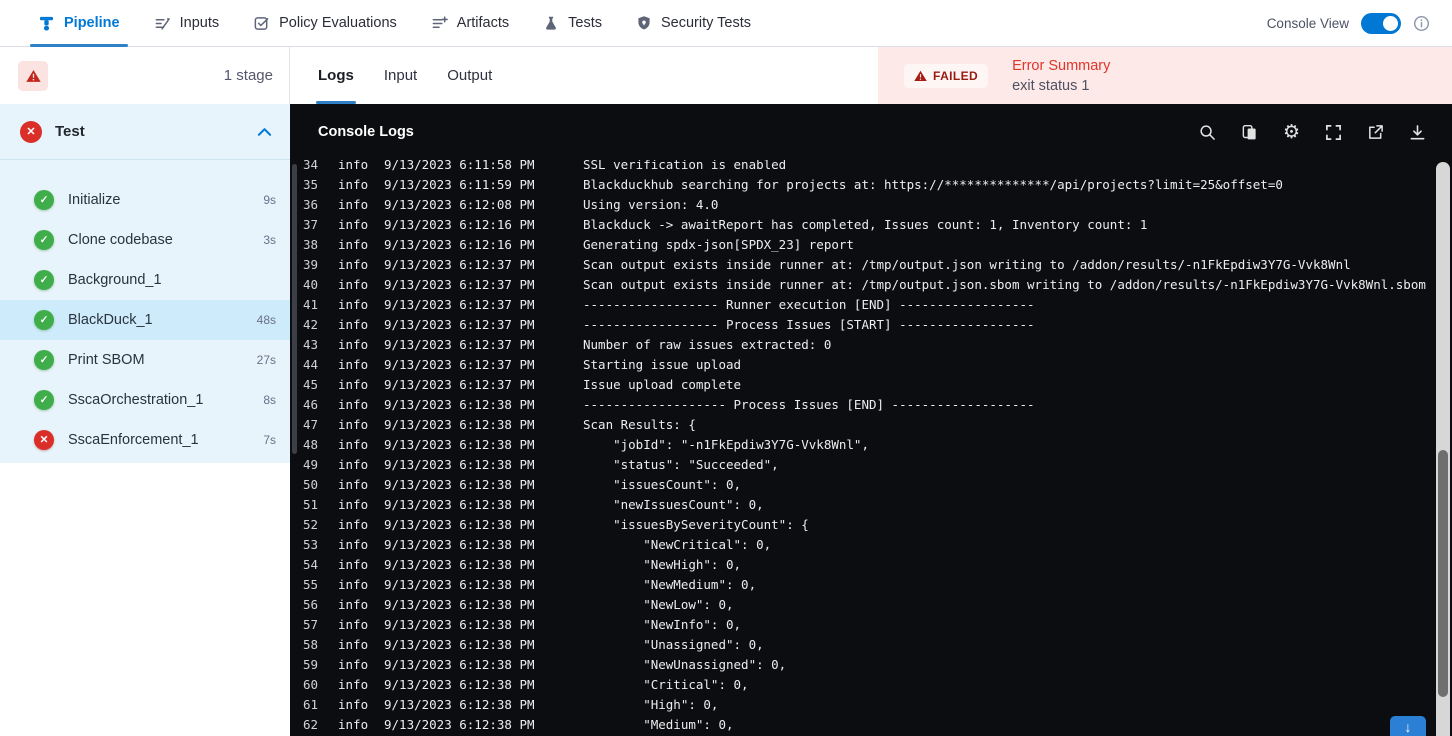 The height and width of the screenshot is (736, 1452). Describe the element at coordinates (718, 244) in the screenshot. I see `log-message: Generating spdx-json[SPDX_23] report` at that location.